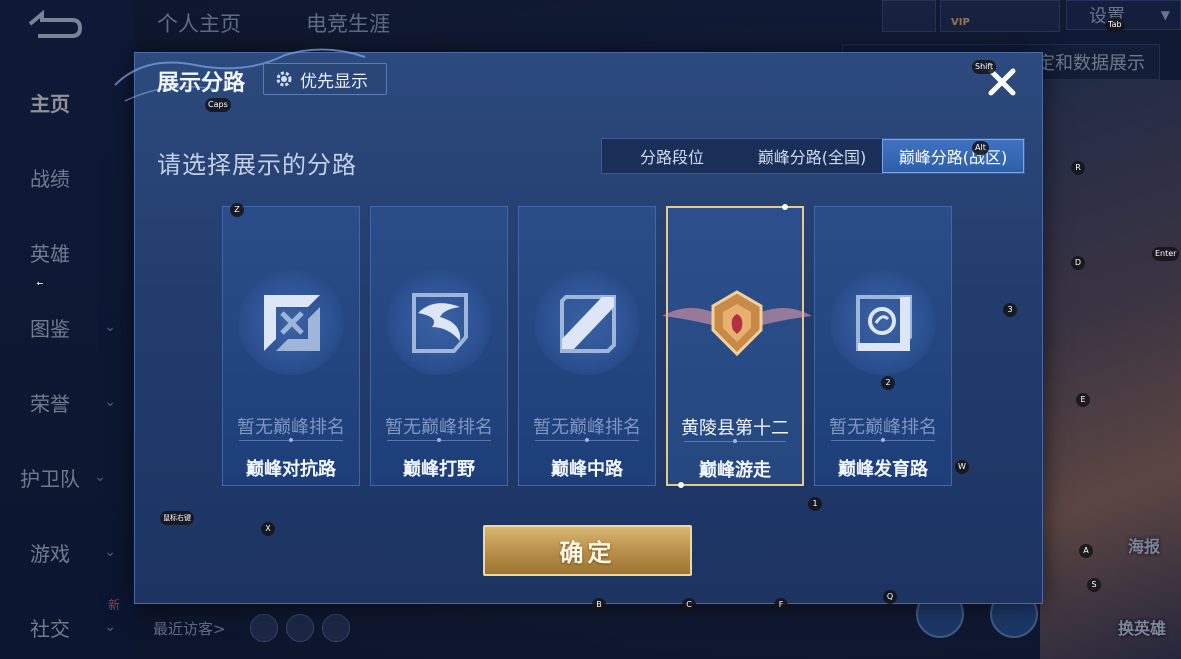 This screenshot has height=659, width=1181. I want to click on key-hint-badge: Tab, so click(1115, 25).